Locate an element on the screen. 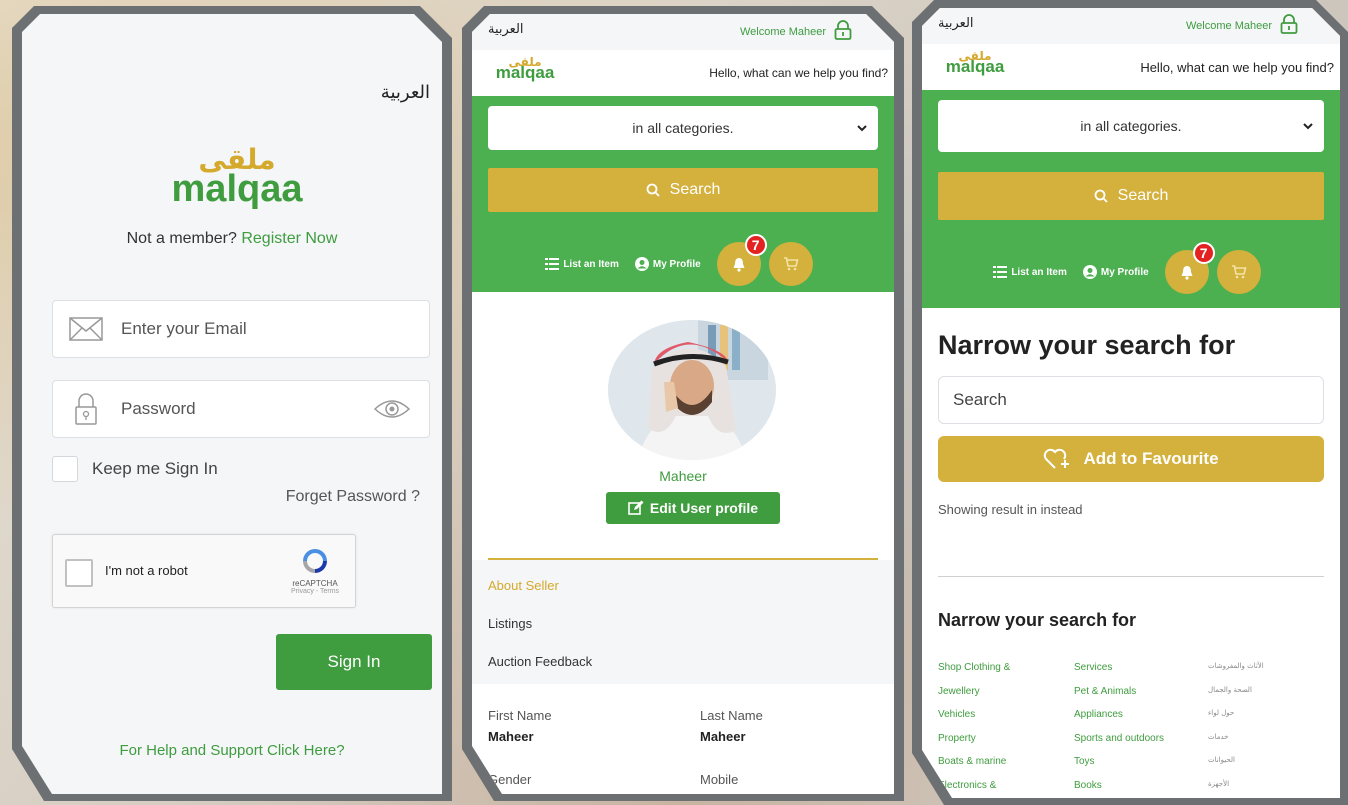 The height and width of the screenshot is (805, 1348). keep-signed-in-label: Keep me Sign In is located at coordinates (155, 468).